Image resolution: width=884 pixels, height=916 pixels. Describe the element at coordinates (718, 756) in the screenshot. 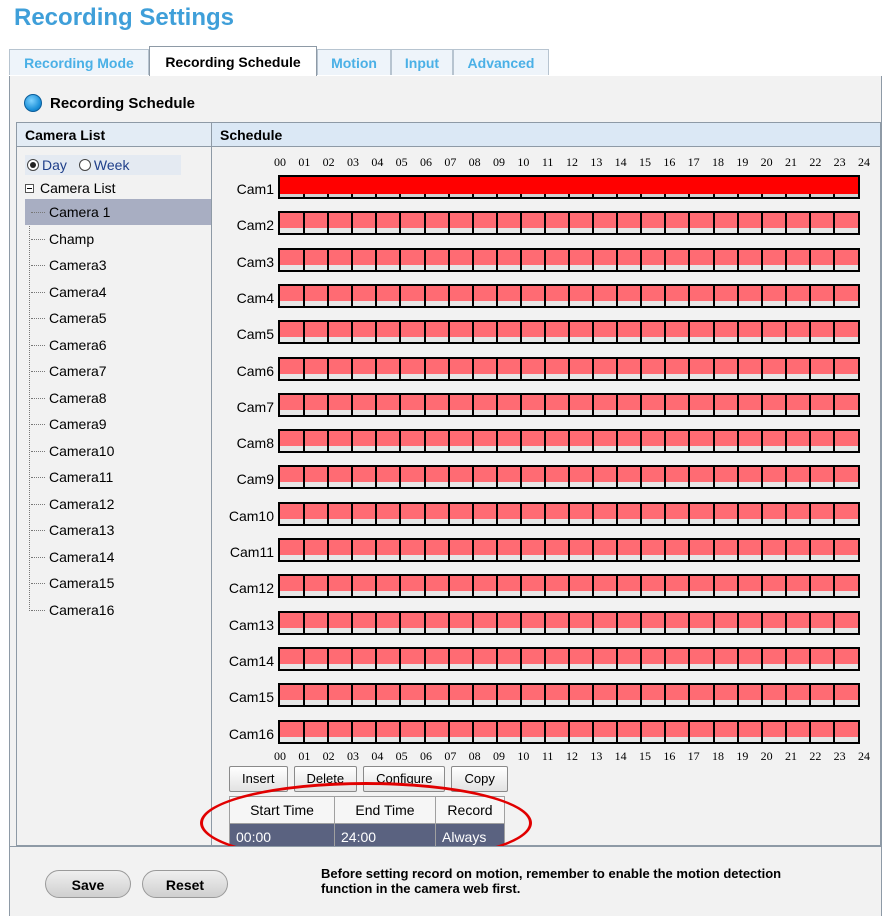

I see `hour-tick-label: 18` at that location.